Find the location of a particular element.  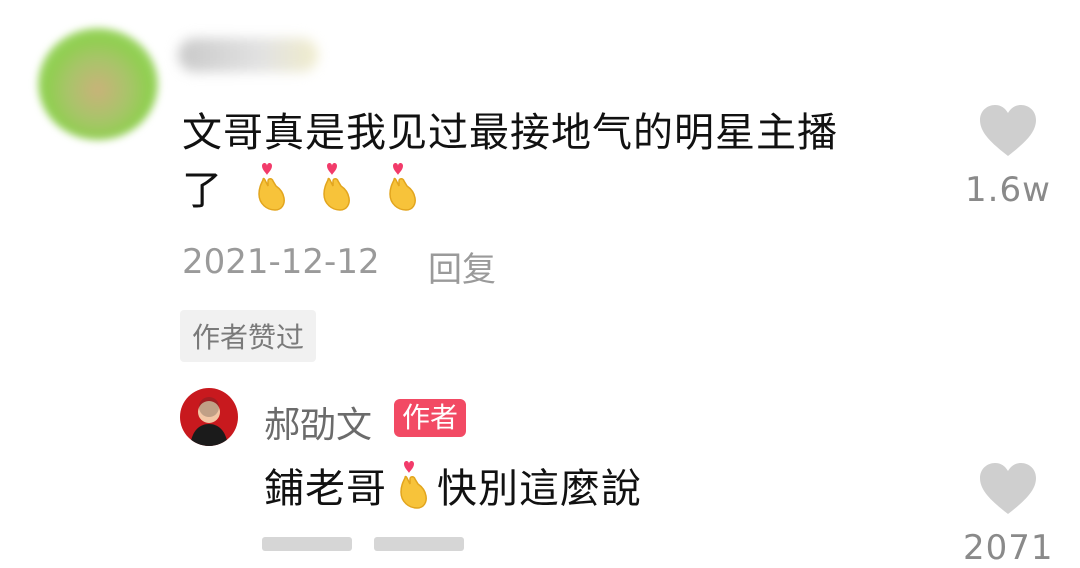

comment-like-block: 1.6w is located at coordinates (1008, 157).